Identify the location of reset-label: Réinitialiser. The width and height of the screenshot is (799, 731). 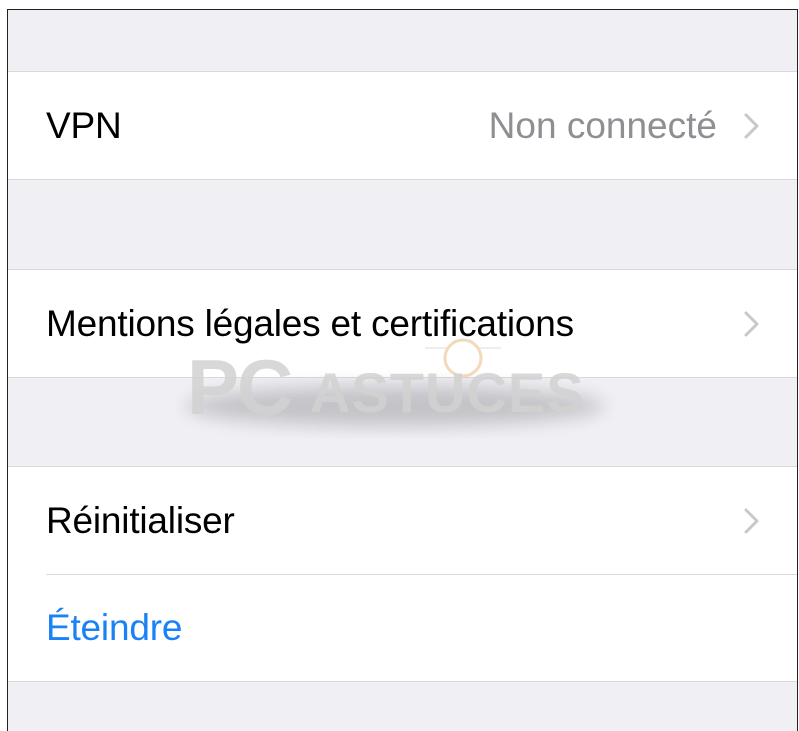
(140, 520).